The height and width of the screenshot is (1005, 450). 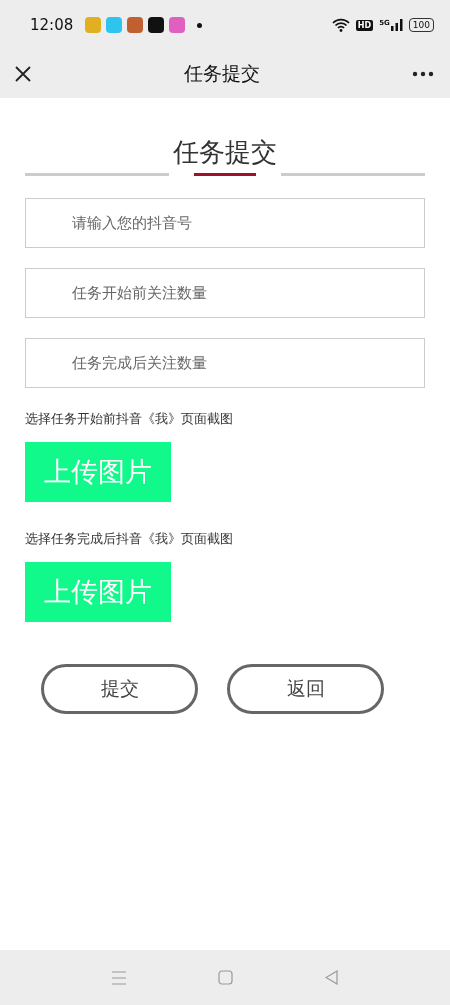 I want to click on input-field: 请输入您的抖音号, so click(x=225, y=223).